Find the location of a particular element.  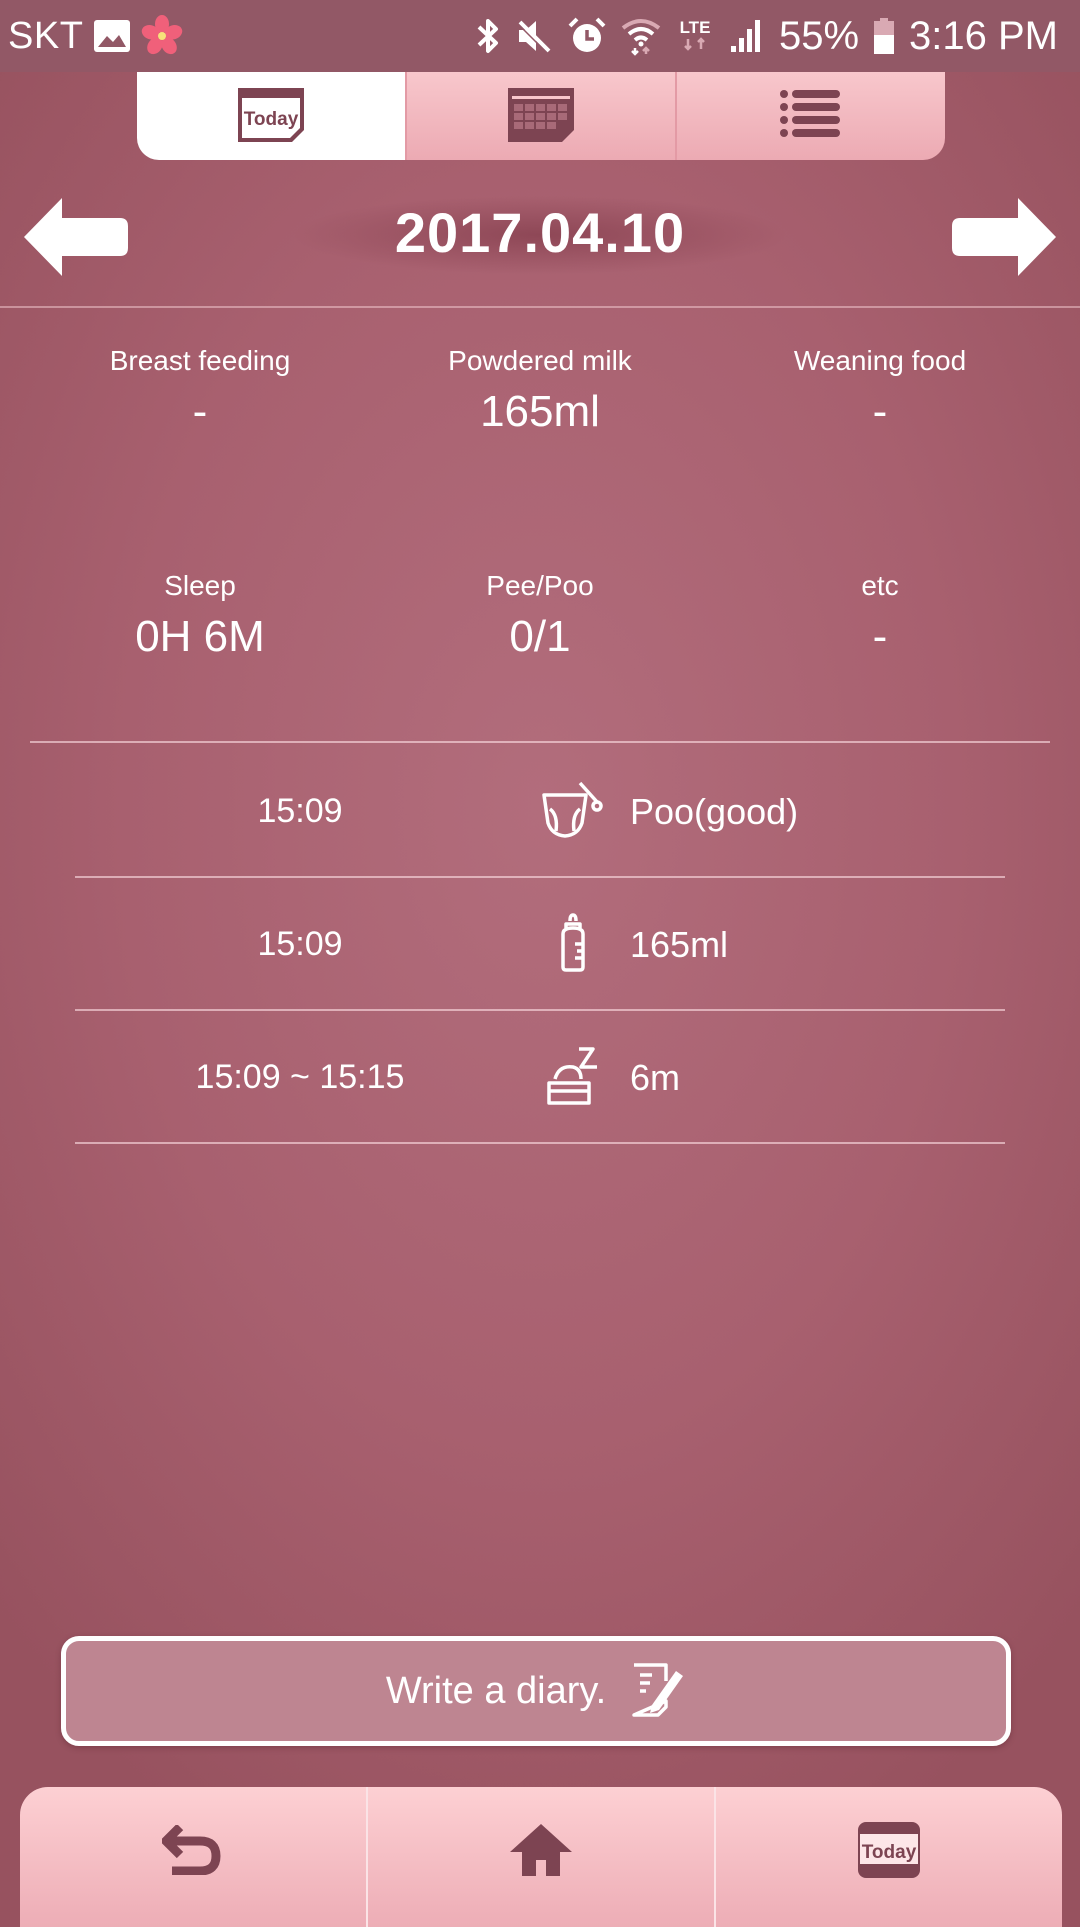

summary-powdered-milk: Powdered milk 165ml is located at coordinates (540, 391).